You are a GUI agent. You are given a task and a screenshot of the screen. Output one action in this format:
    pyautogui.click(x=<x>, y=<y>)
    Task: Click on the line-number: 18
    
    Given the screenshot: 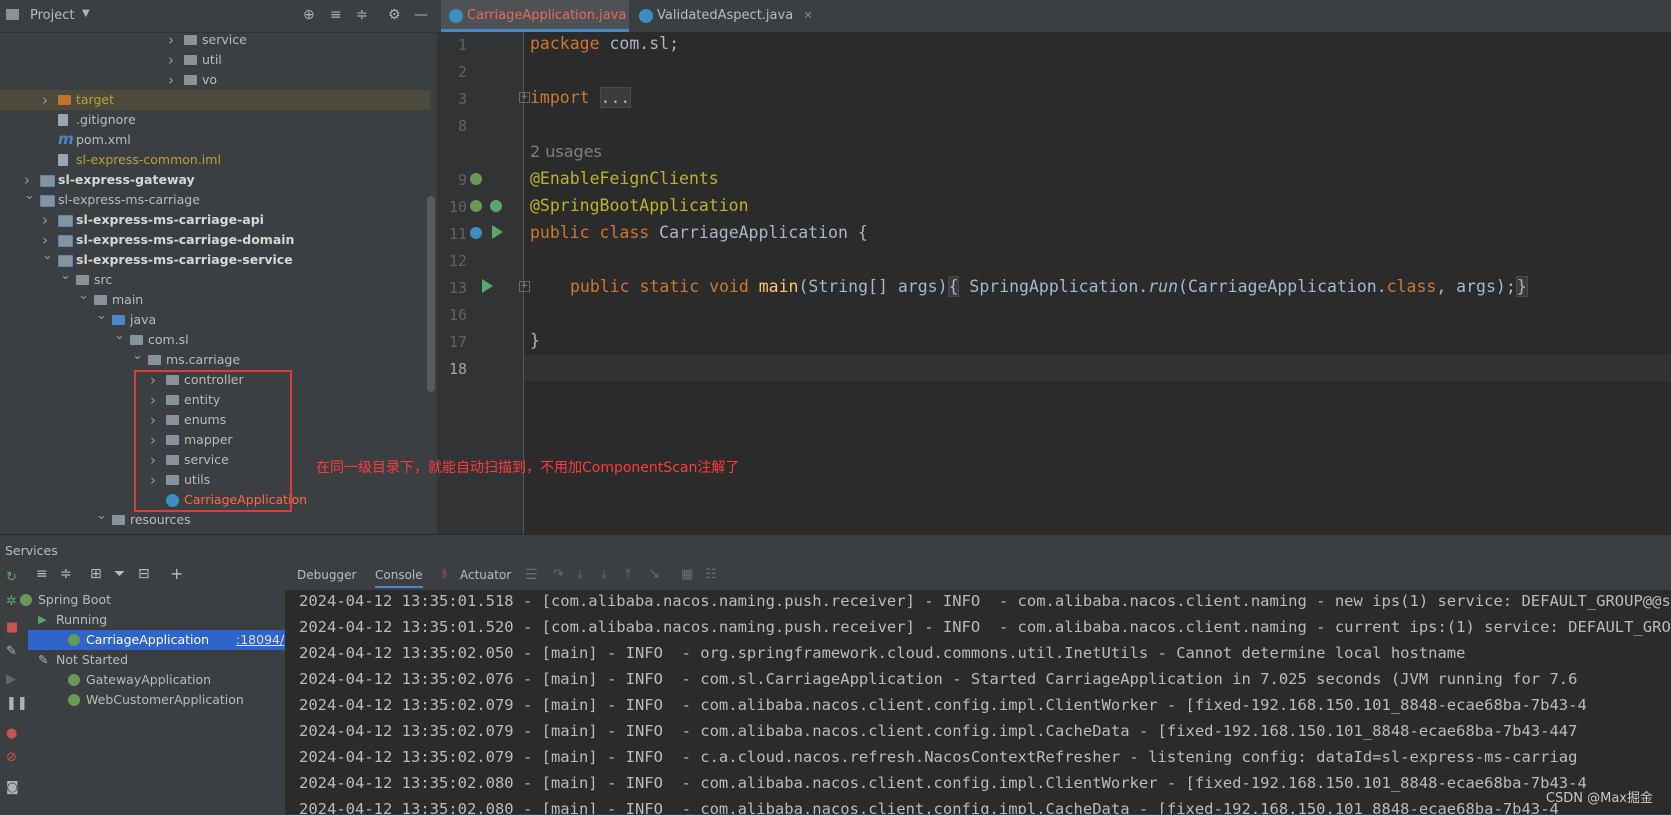 What is the action you would take?
    pyautogui.click(x=457, y=369)
    